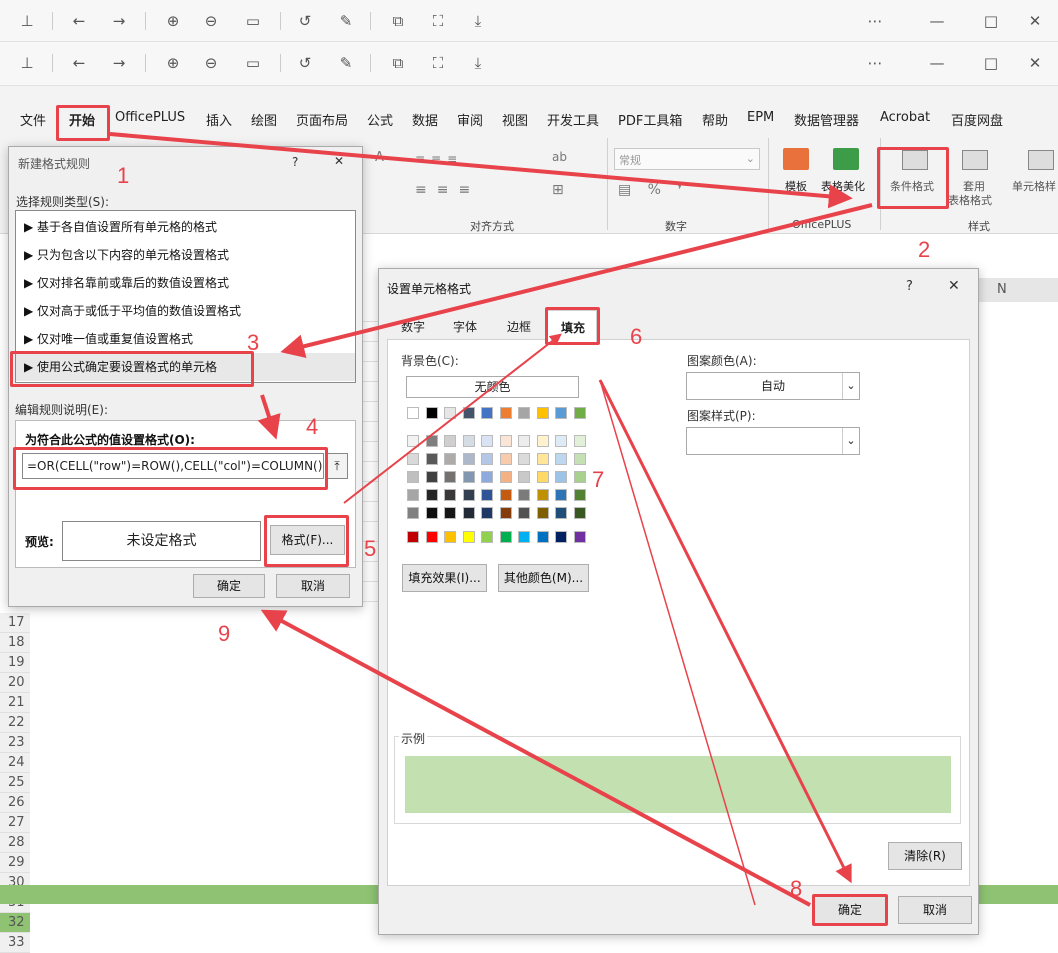 Image resolution: width=1058 pixels, height=953 pixels. What do you see at coordinates (370, 548) in the screenshot?
I see `step-5: 5` at bounding box center [370, 548].